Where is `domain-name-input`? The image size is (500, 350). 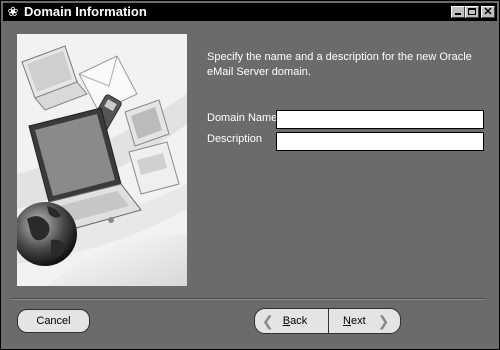 domain-name-input is located at coordinates (380, 119).